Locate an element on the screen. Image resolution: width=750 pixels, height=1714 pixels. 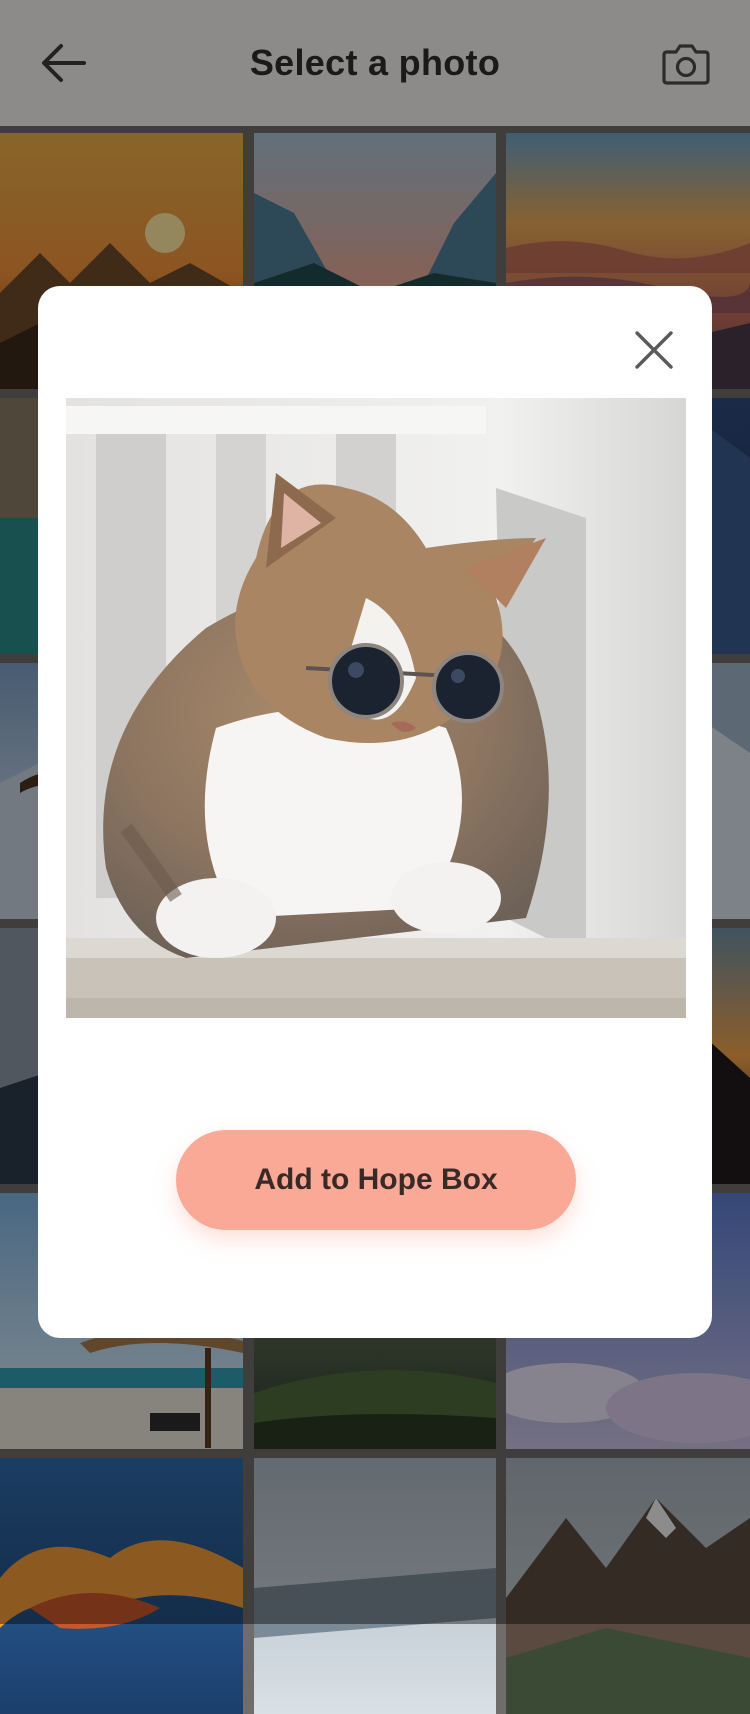
close-button is located at coordinates (654, 350).